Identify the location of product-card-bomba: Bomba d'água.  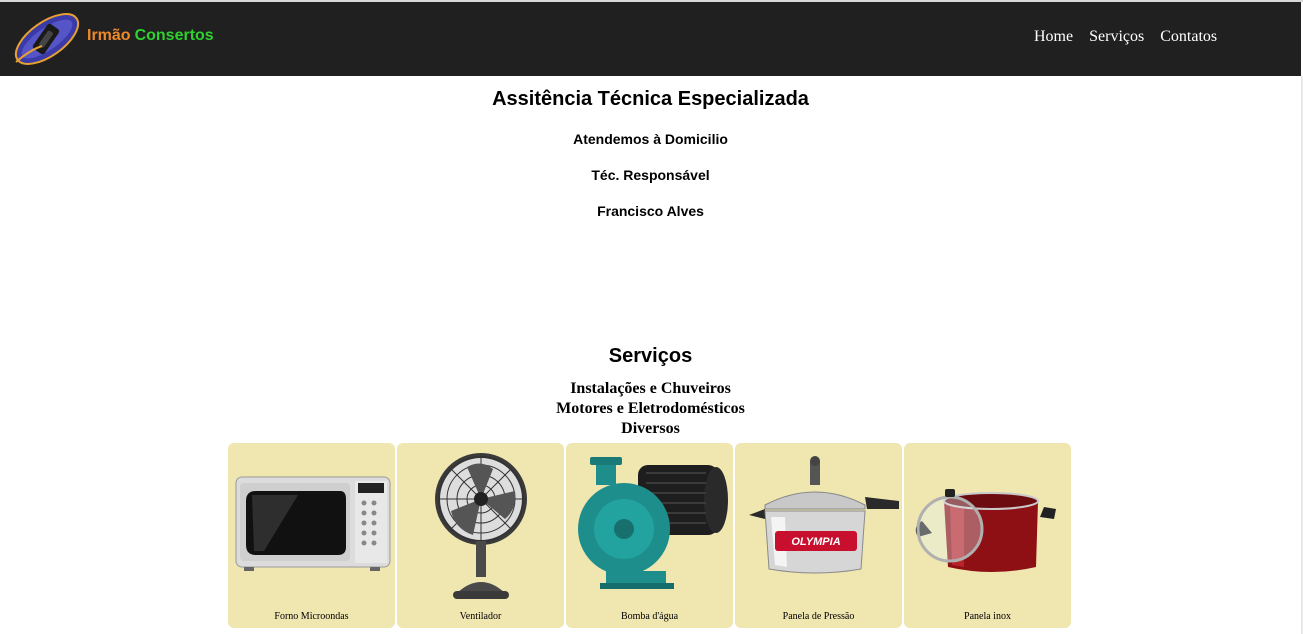
(649, 535).